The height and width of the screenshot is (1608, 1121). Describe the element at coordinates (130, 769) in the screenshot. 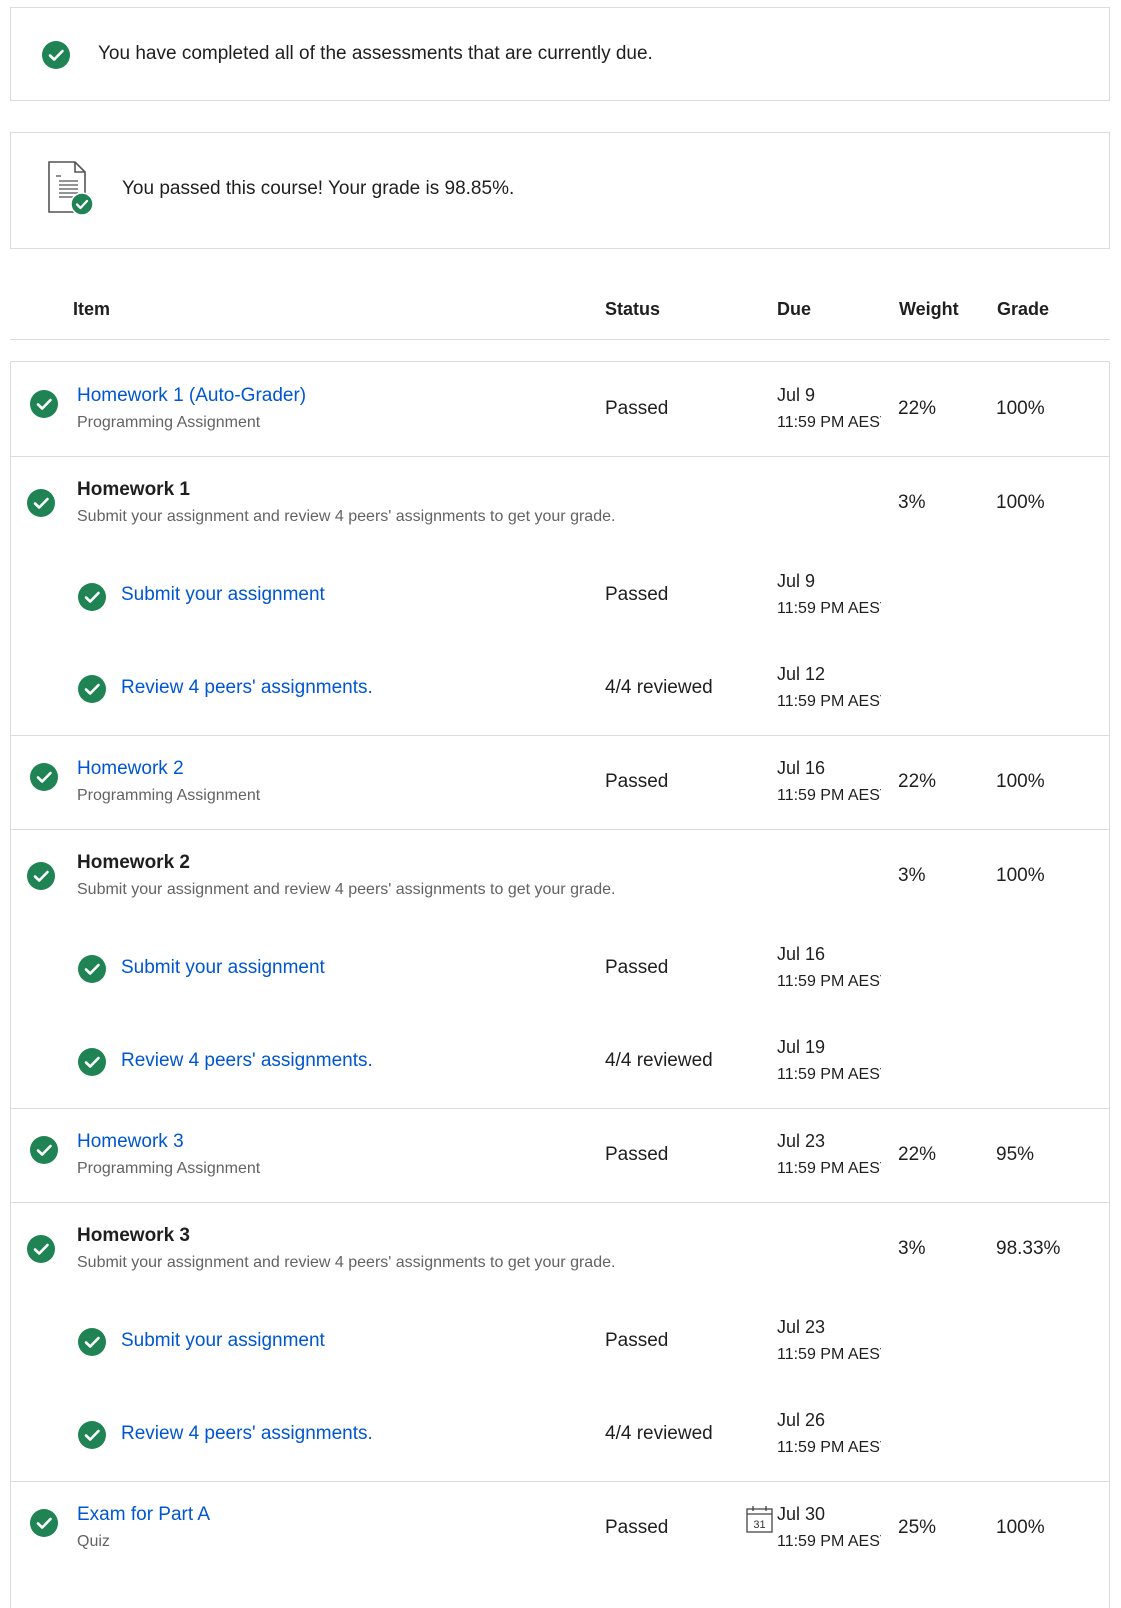

I see `item-link: Homework 2` at that location.